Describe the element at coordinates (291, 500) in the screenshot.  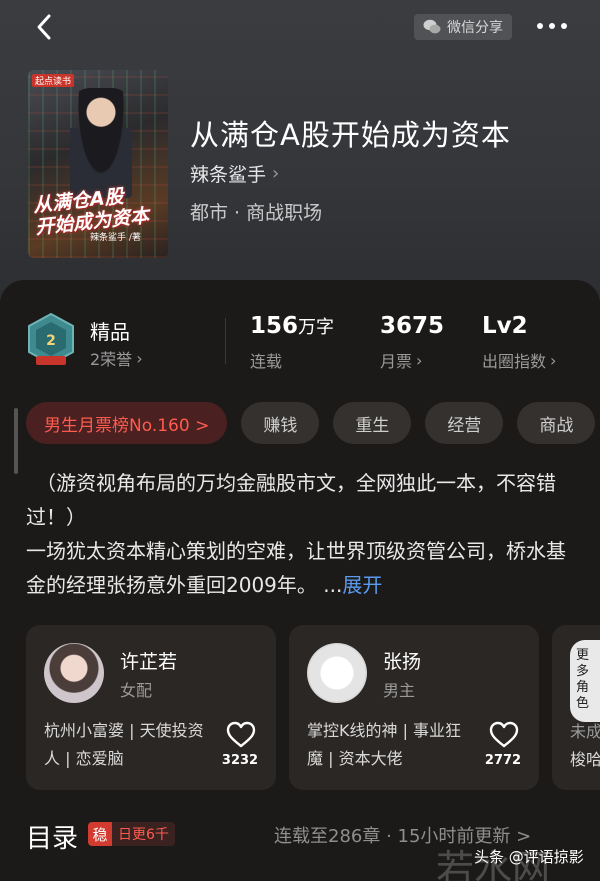
I see `synopsis-line: （游资视角布局的万均金融股市文，全网独此一本，不容错过！）` at that location.